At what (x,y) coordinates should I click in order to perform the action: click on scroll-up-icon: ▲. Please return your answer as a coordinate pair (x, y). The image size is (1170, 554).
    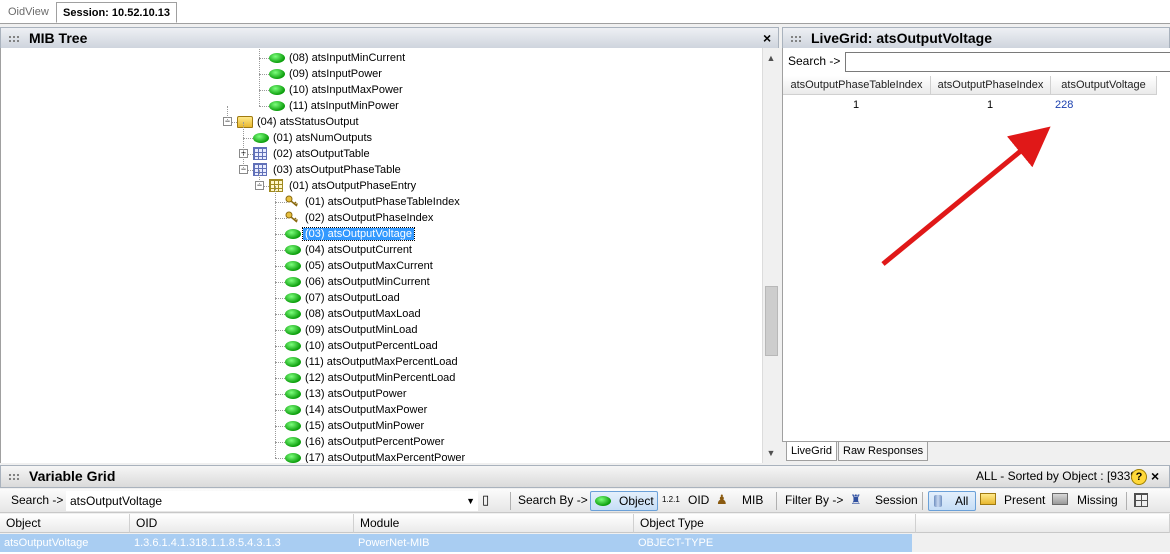
    Looking at the image, I should click on (771, 58).